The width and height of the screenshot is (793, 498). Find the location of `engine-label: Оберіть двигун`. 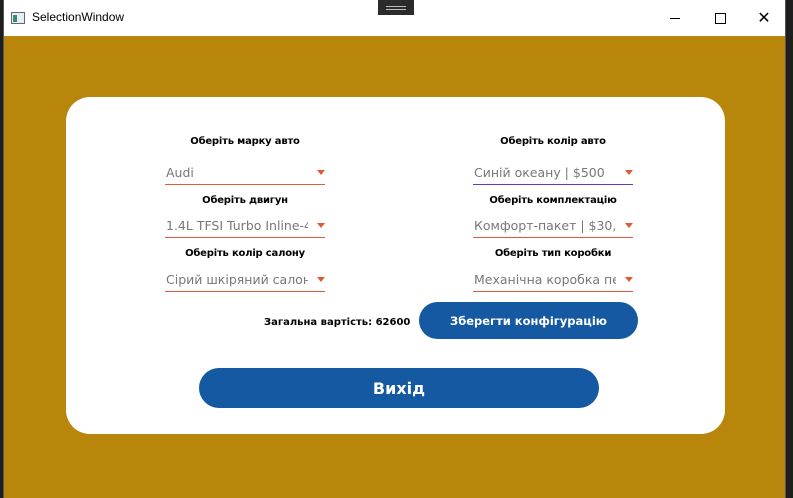

engine-label: Оберіть двигун is located at coordinates (245, 200).